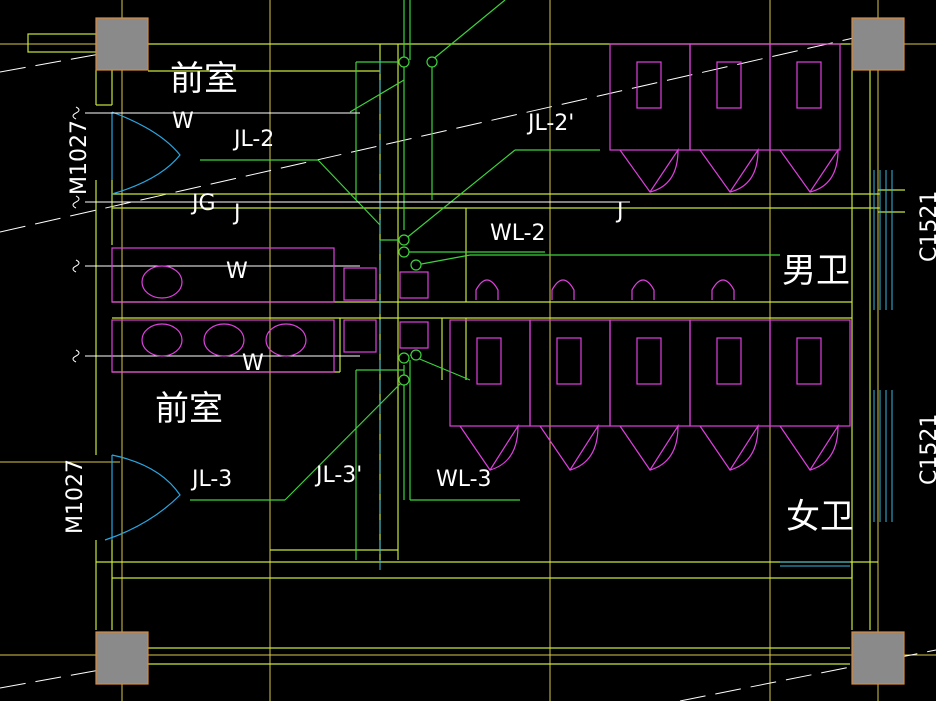 This screenshot has width=936, height=701. What do you see at coordinates (550, 123) in the screenshot?
I see `pipe-label-jl2-prime: JL-2'` at bounding box center [550, 123].